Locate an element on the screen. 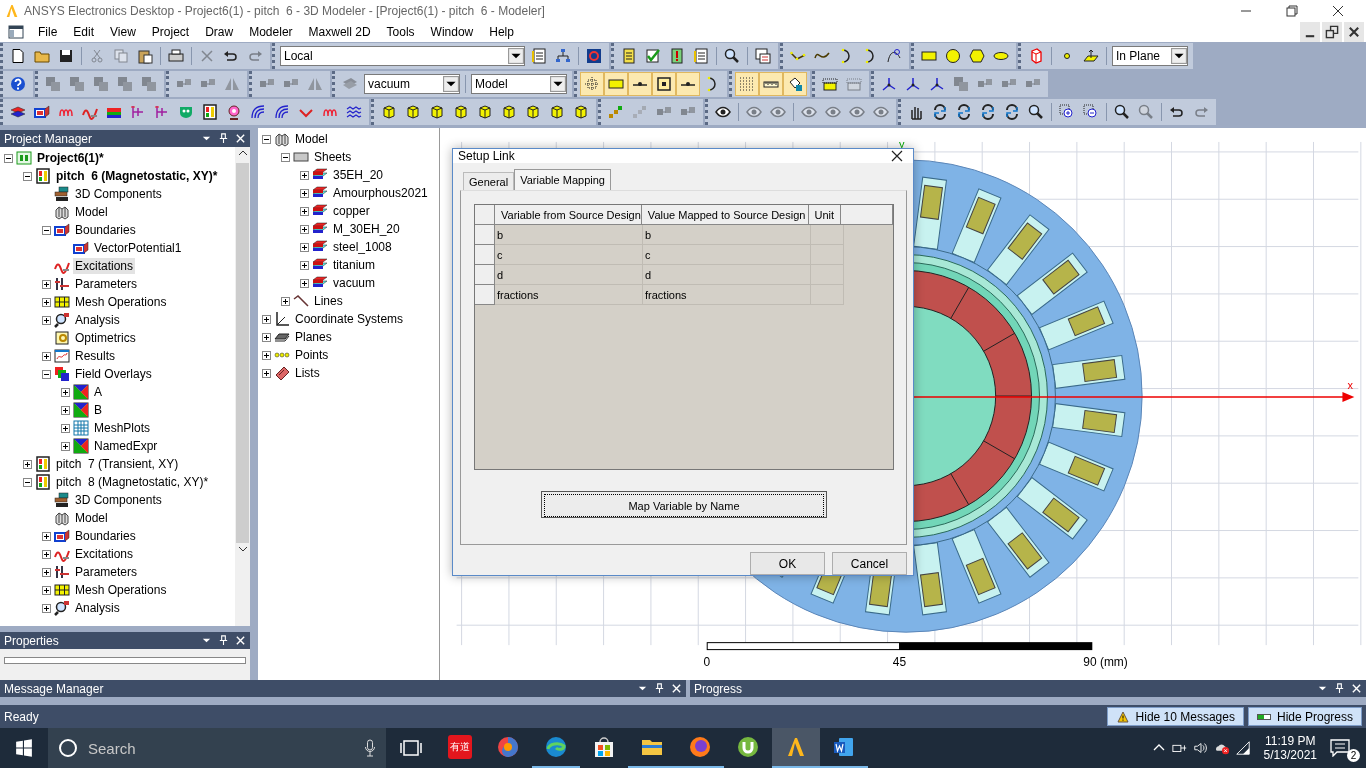 The height and width of the screenshot is (768, 1366). tree-item: pitch 8 (Magnetostatic, XY)* is located at coordinates (132, 482).